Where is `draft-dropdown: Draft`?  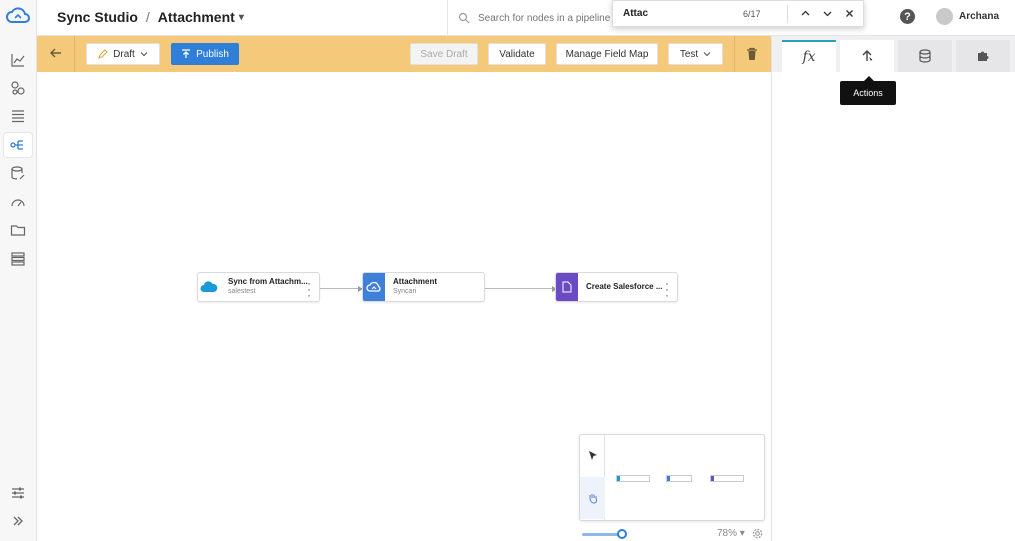 draft-dropdown: Draft is located at coordinates (123, 54).